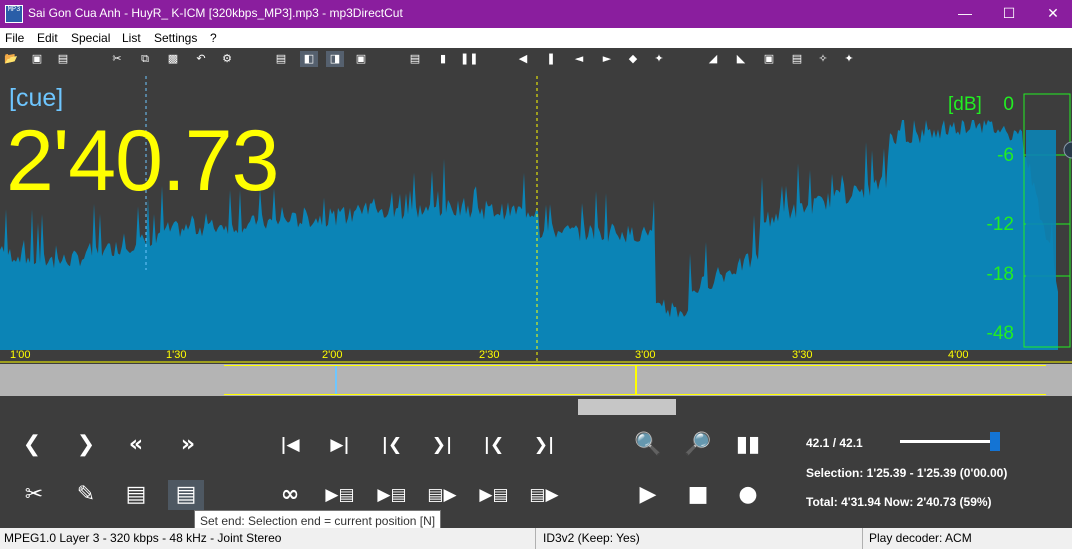 The image size is (1072, 549). What do you see at coordinates (899, 502) in the screenshot?
I see `total-now-readout: Total: 4'31.94 Now: 2'40.73 (59%)` at bounding box center [899, 502].